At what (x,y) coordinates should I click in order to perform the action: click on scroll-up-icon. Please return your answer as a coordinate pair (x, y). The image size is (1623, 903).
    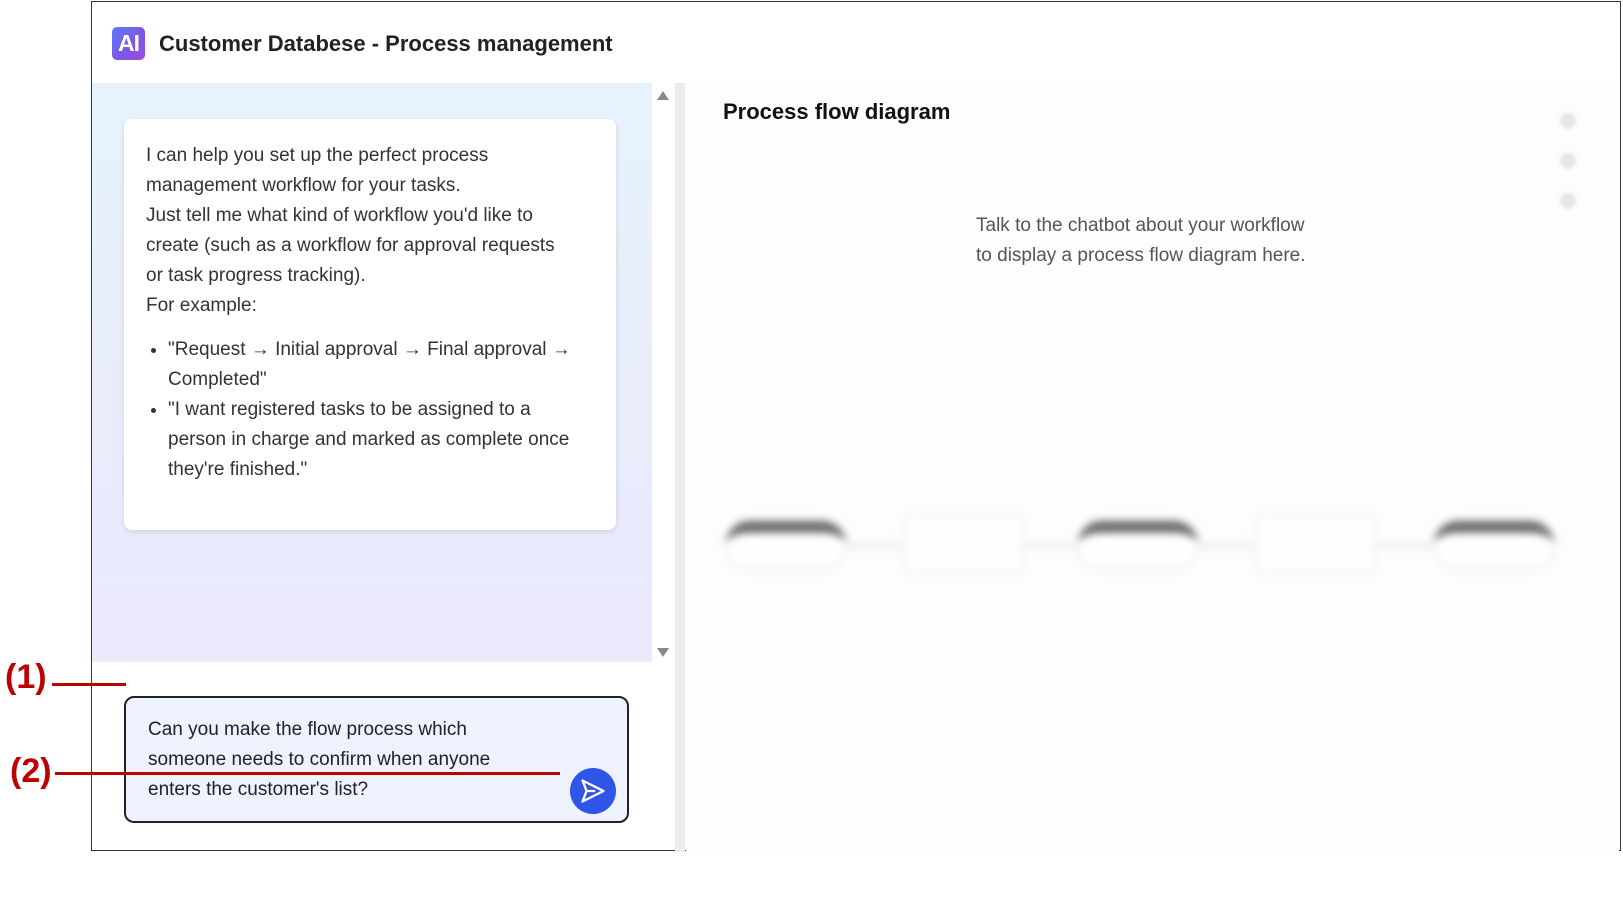
    Looking at the image, I should click on (663, 95).